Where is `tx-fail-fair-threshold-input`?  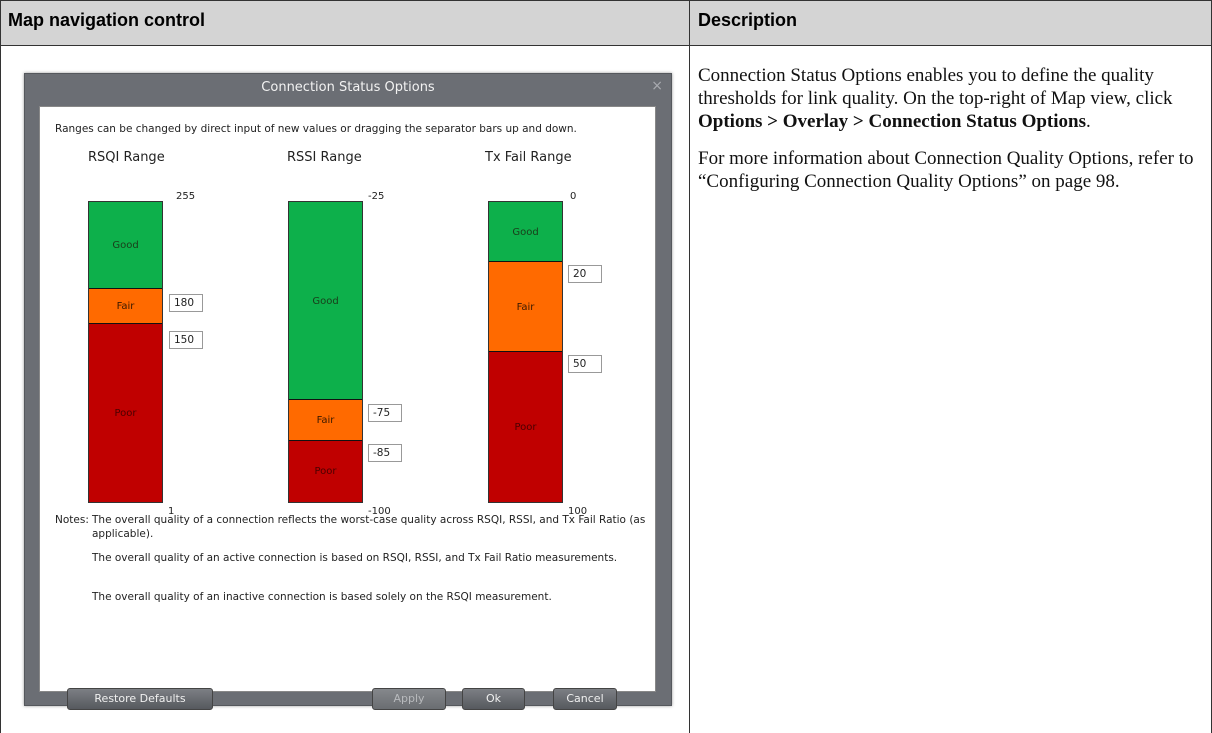 tx-fail-fair-threshold-input is located at coordinates (585, 274).